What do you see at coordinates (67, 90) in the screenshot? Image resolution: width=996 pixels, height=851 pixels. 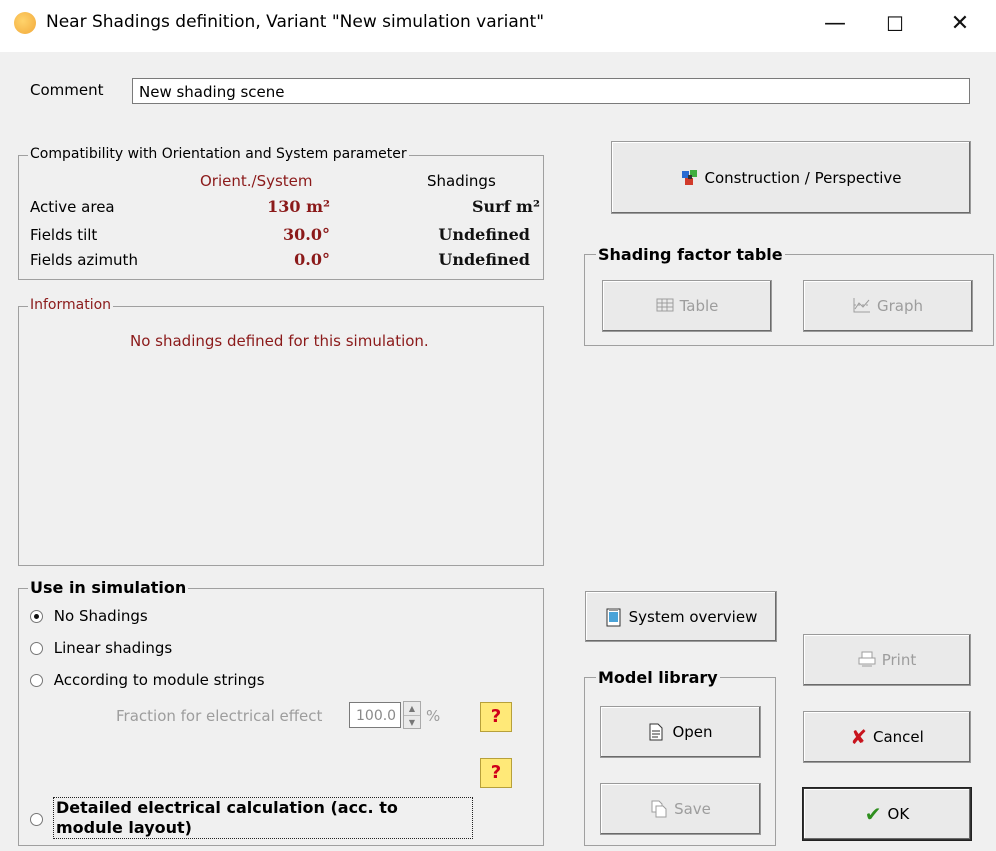 I see `comment-label: Comment` at bounding box center [67, 90].